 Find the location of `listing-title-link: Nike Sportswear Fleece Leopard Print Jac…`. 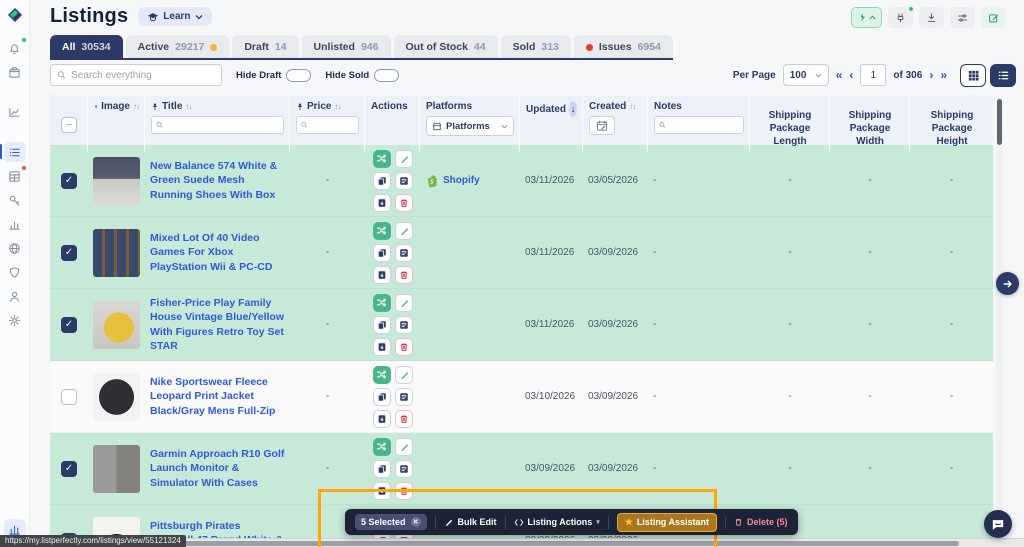

listing-title-link: Nike Sportswear Fleece Leopard Print Jac… is located at coordinates (212, 396).